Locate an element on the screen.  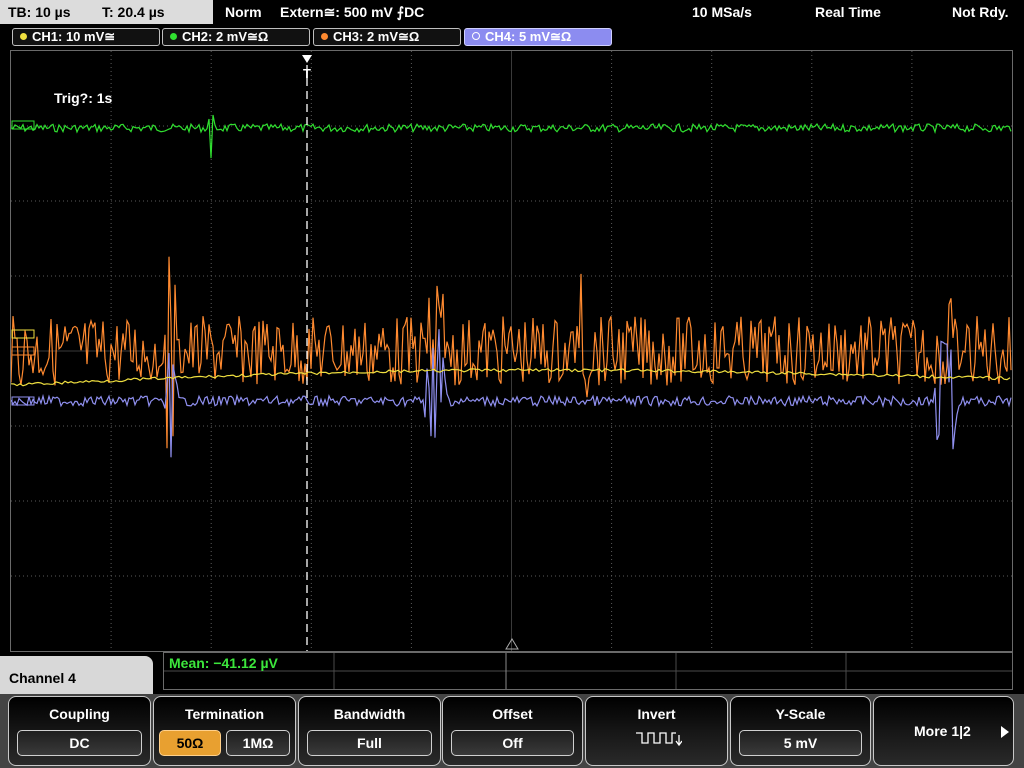
tab-ch1: CH1: 10 mV≅ is located at coordinates (86, 37).